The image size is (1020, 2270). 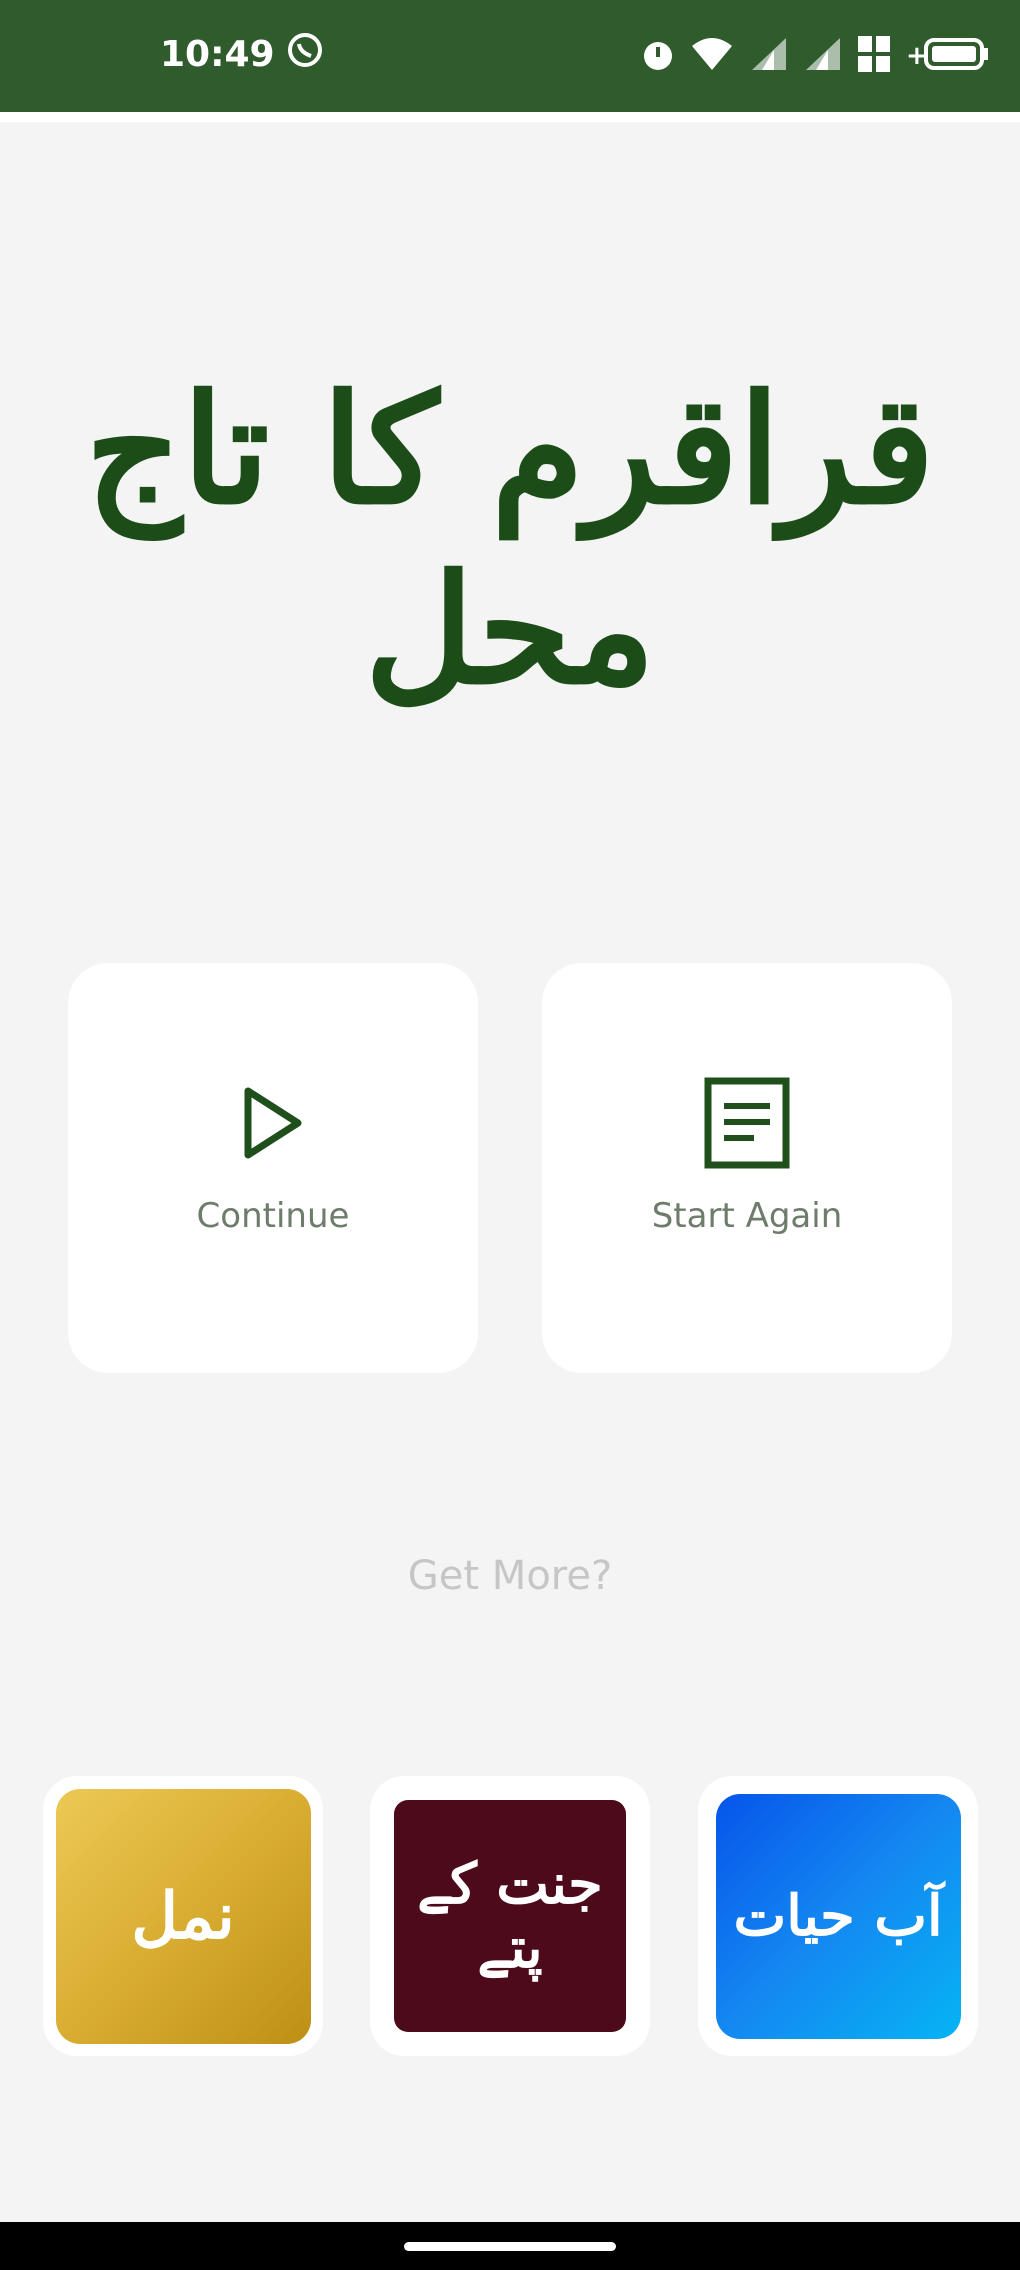 I want to click on status-right: +, so click(x=815, y=54).